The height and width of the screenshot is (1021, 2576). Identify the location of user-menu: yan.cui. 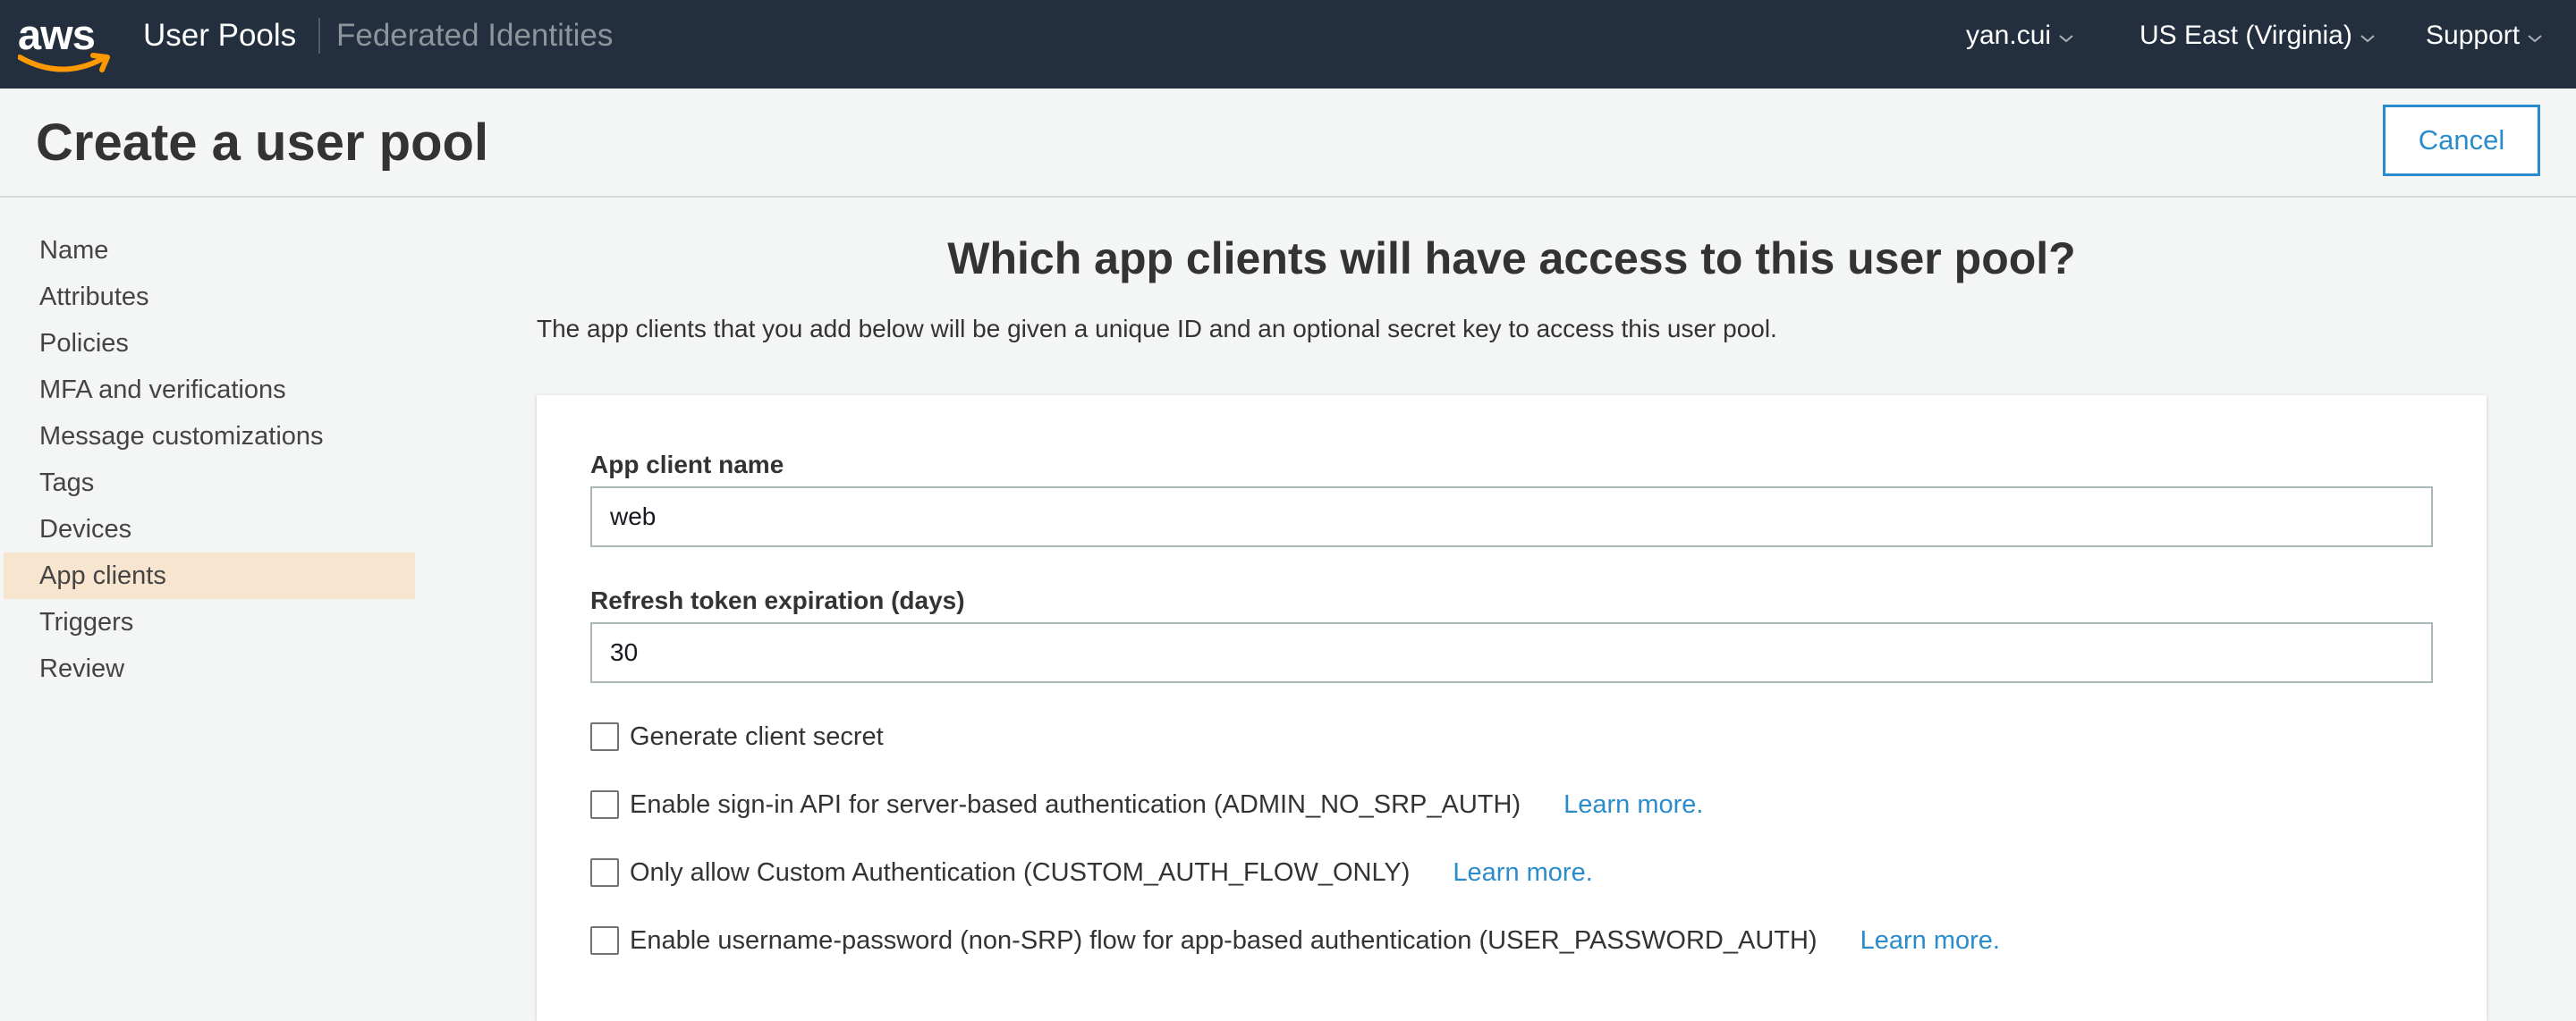
(2020, 36).